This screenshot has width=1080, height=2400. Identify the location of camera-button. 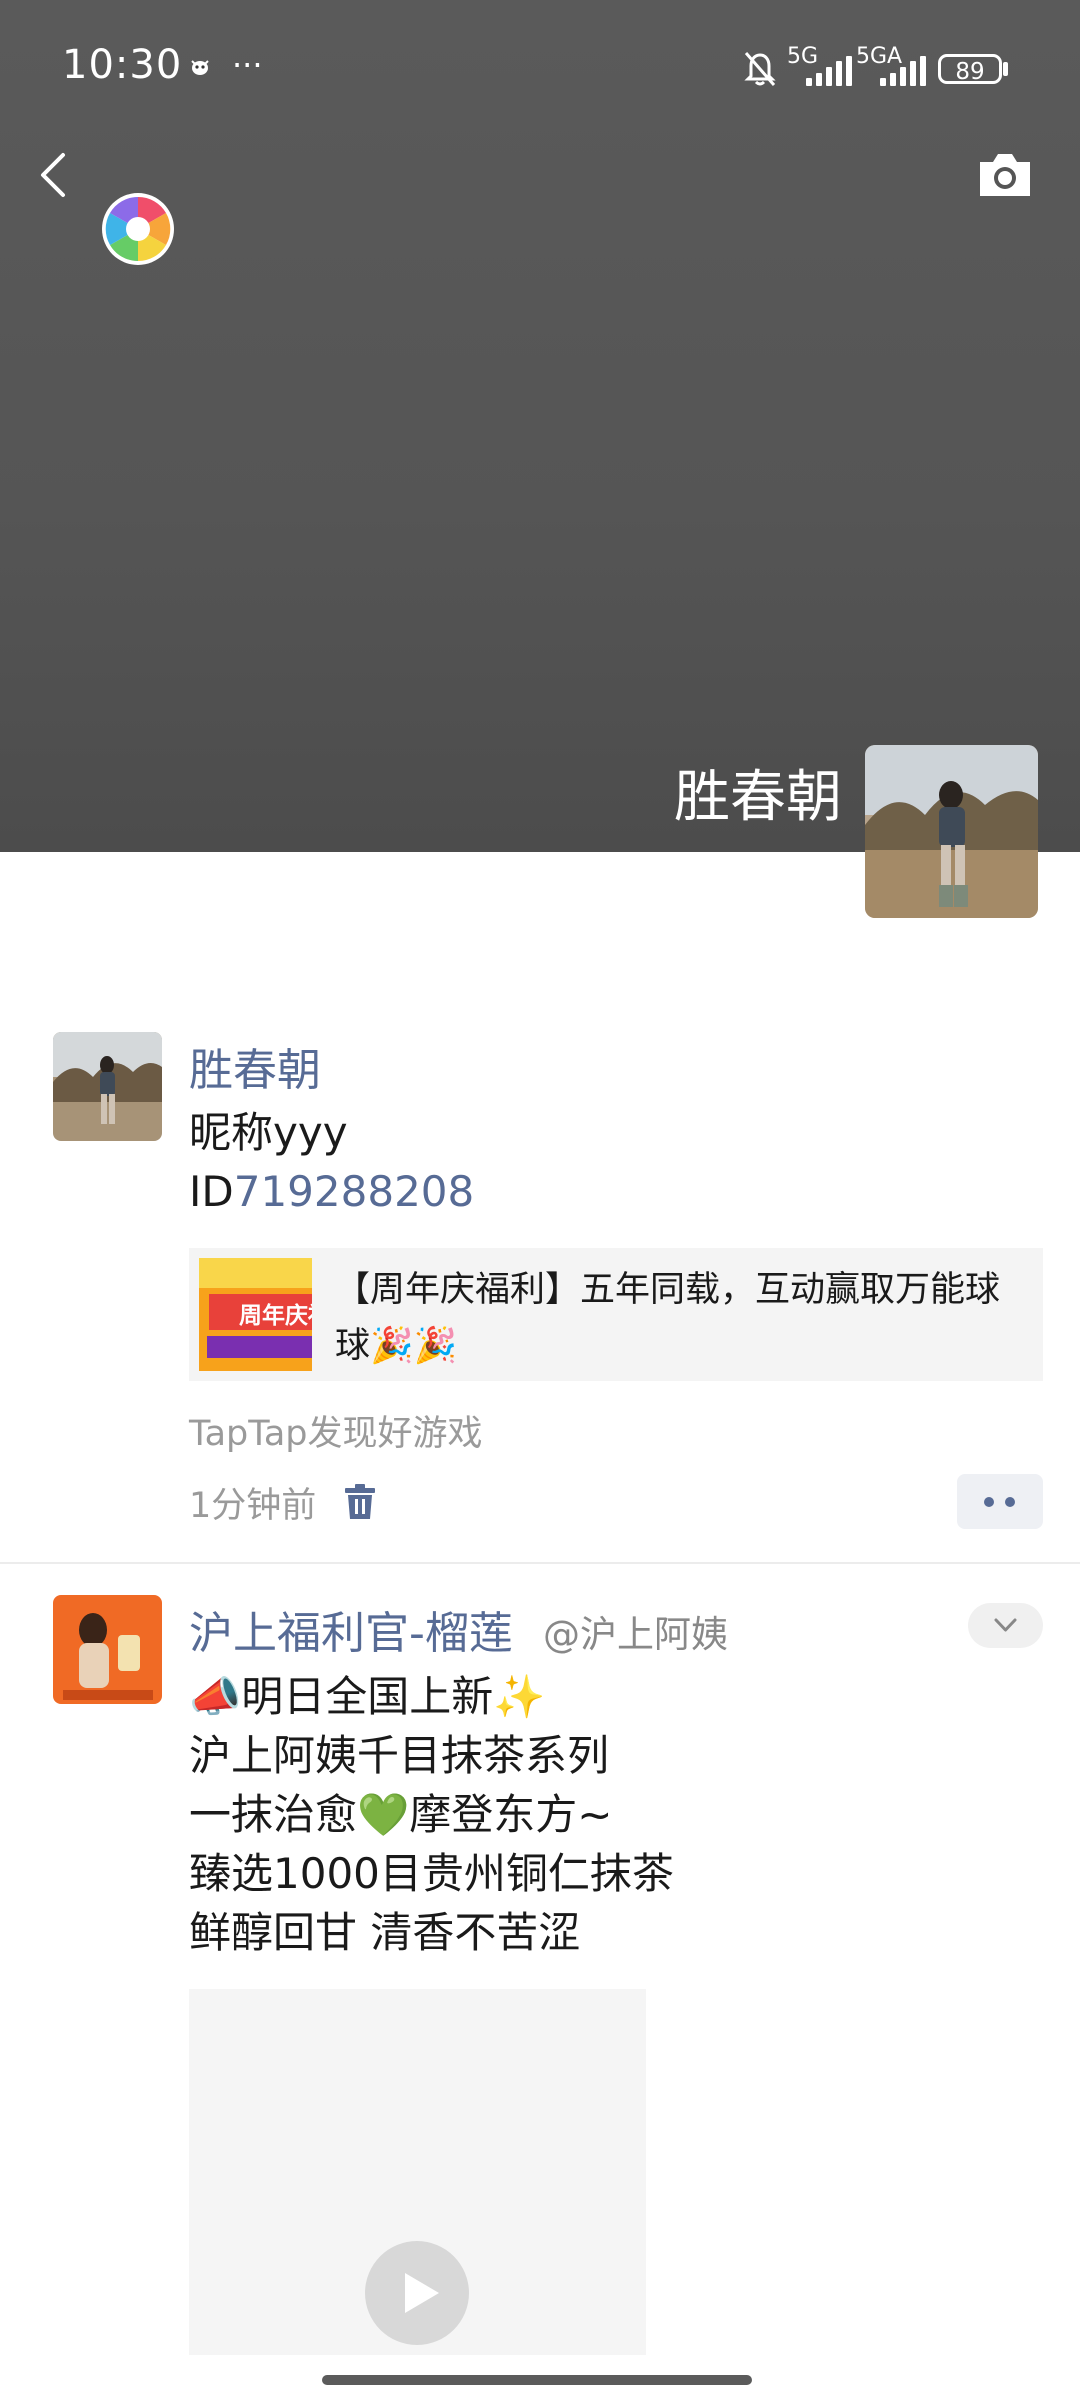
(1005, 175).